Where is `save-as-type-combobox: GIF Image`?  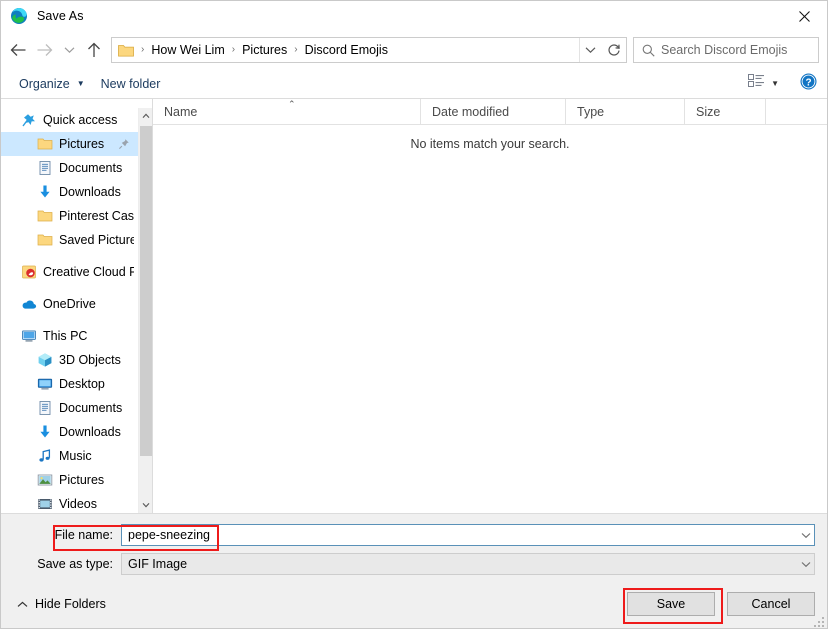 save-as-type-combobox: GIF Image is located at coordinates (468, 564).